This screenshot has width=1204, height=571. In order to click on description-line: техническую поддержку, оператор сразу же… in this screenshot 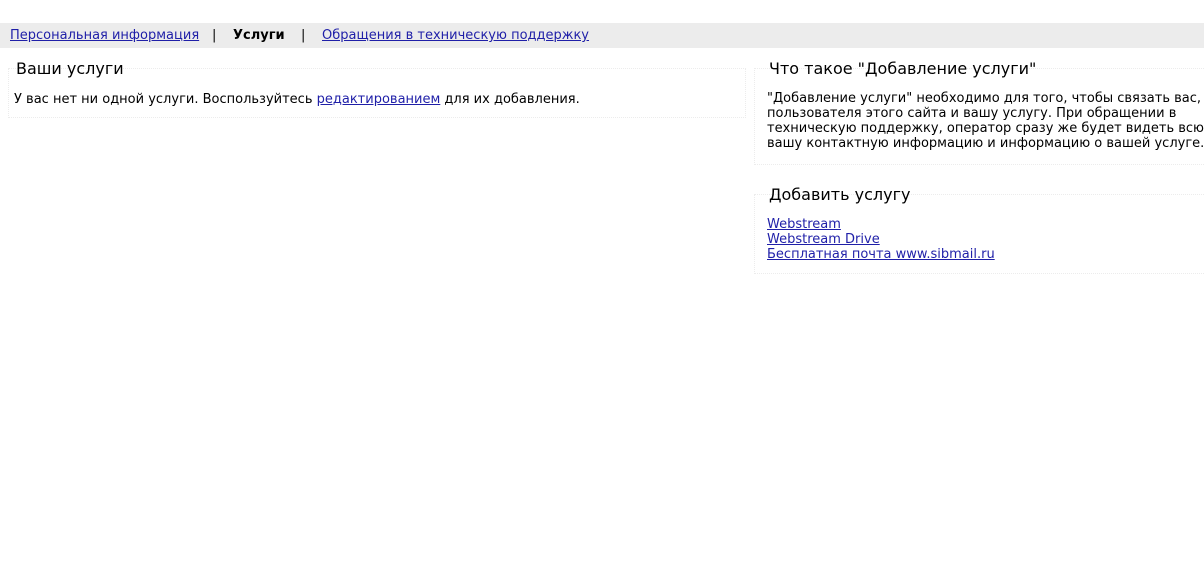, I will do `click(985, 128)`.